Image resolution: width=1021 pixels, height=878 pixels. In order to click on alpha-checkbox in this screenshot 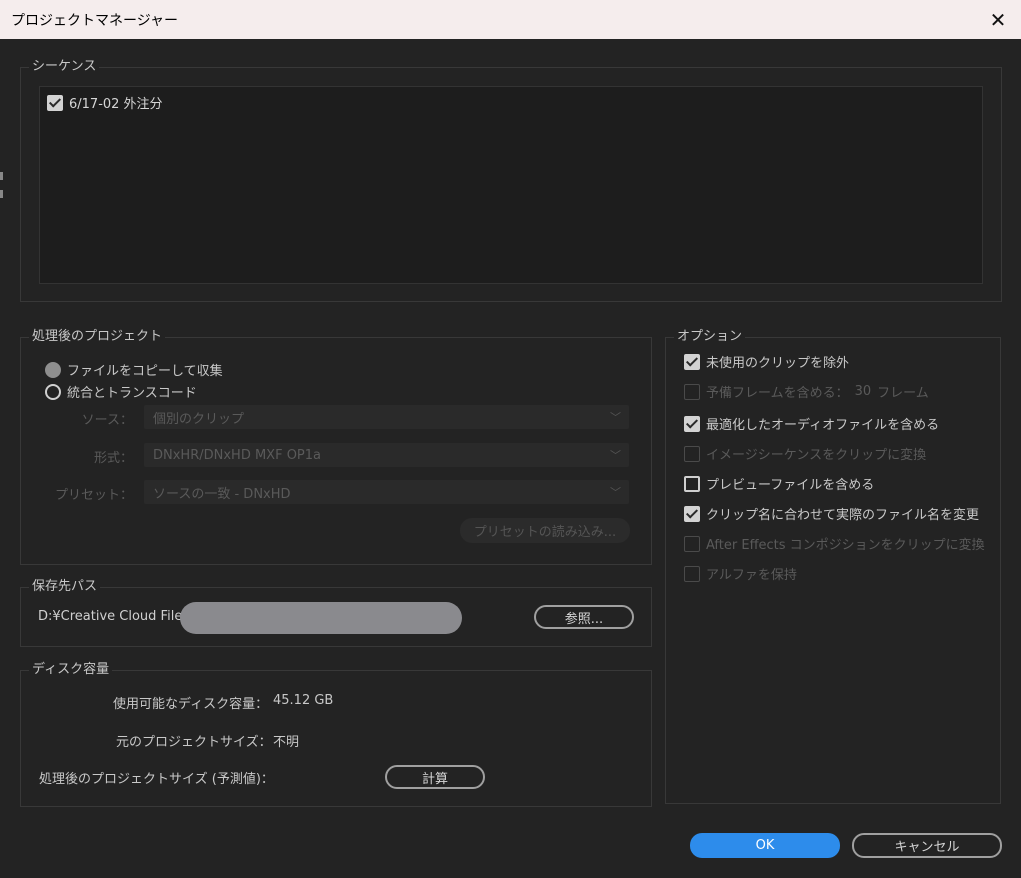, I will do `click(692, 573)`.